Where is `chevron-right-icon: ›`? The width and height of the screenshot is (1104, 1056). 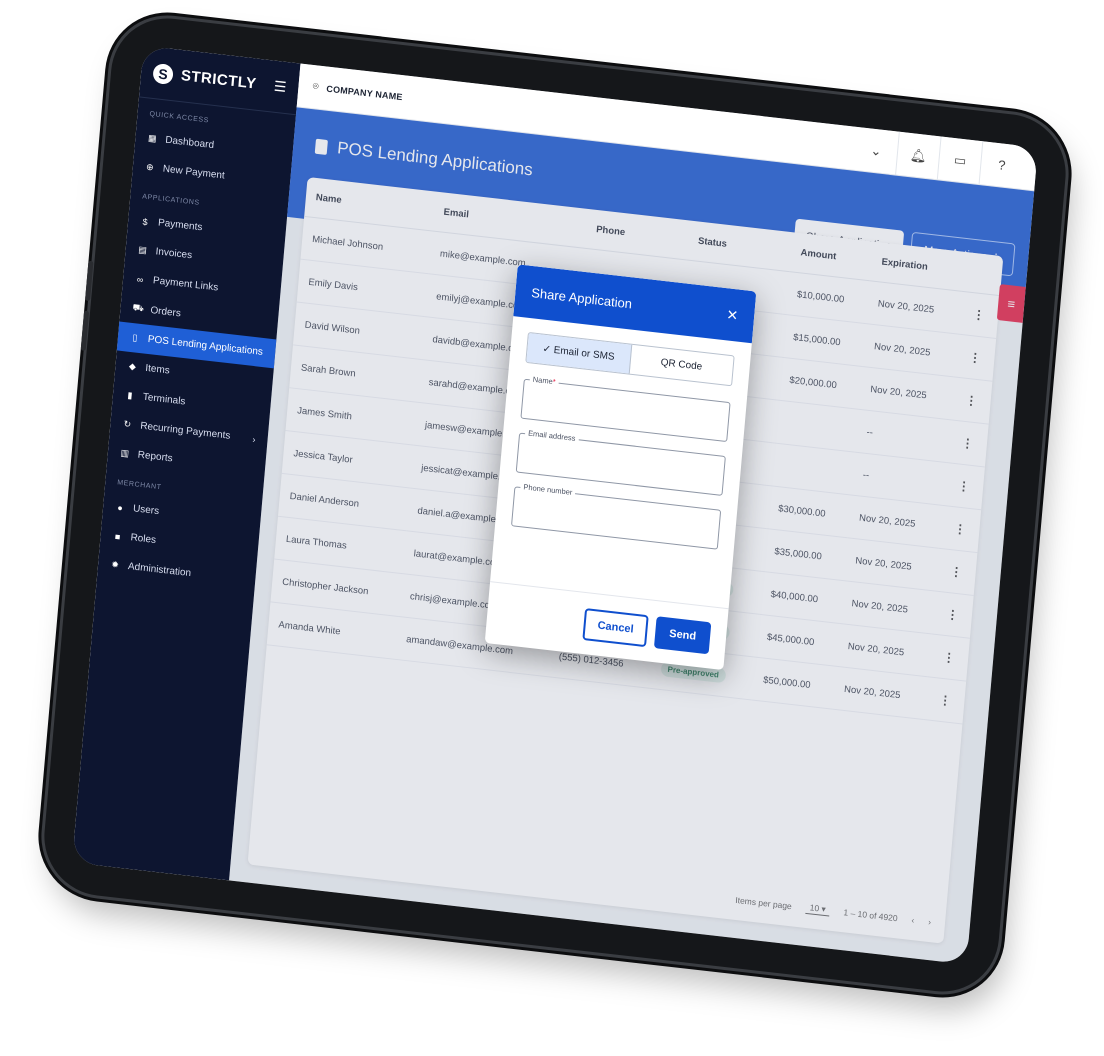 chevron-right-icon: › is located at coordinates (254, 439).